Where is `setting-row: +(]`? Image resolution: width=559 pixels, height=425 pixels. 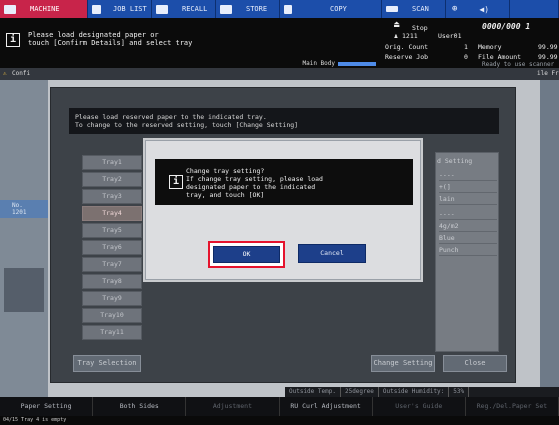
setting-row: +(] is located at coordinates (468, 187).